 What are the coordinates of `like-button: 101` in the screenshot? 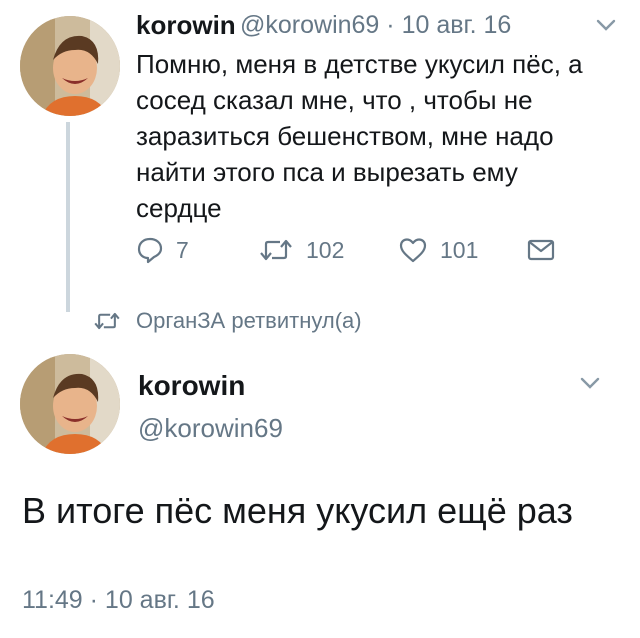 It's located at (438, 250).